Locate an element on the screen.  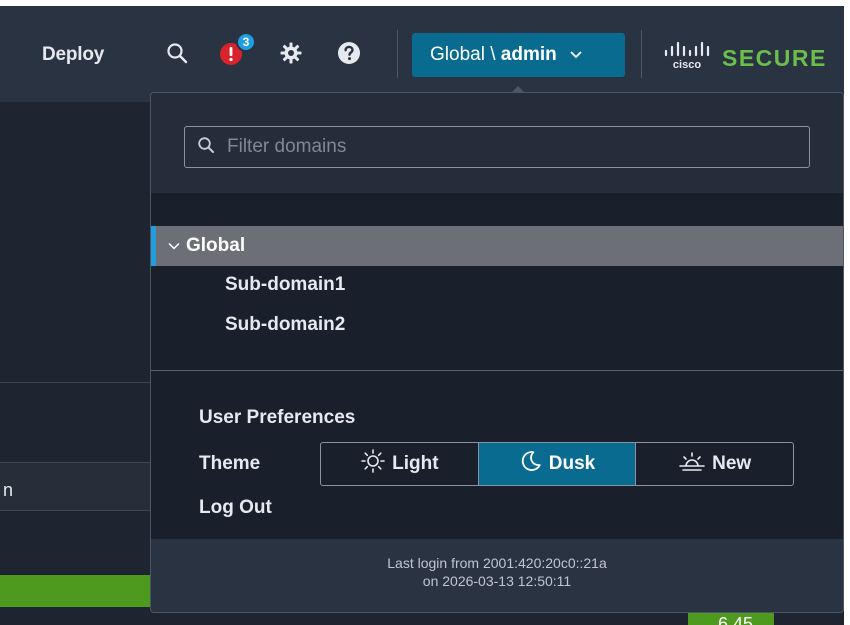
bg-table-row is located at coordinates (75, 486).